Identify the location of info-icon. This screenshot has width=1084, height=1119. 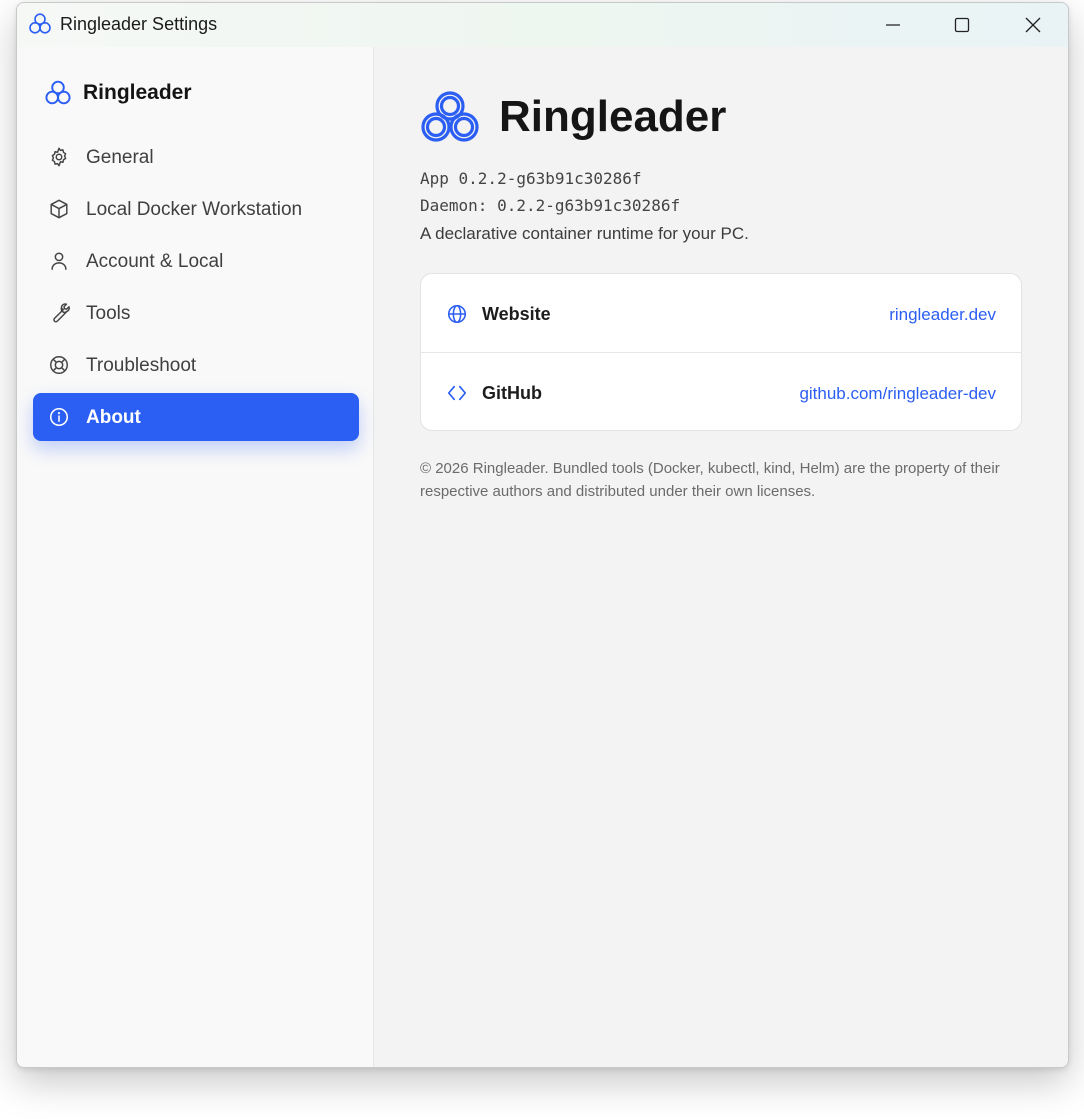
(59, 417).